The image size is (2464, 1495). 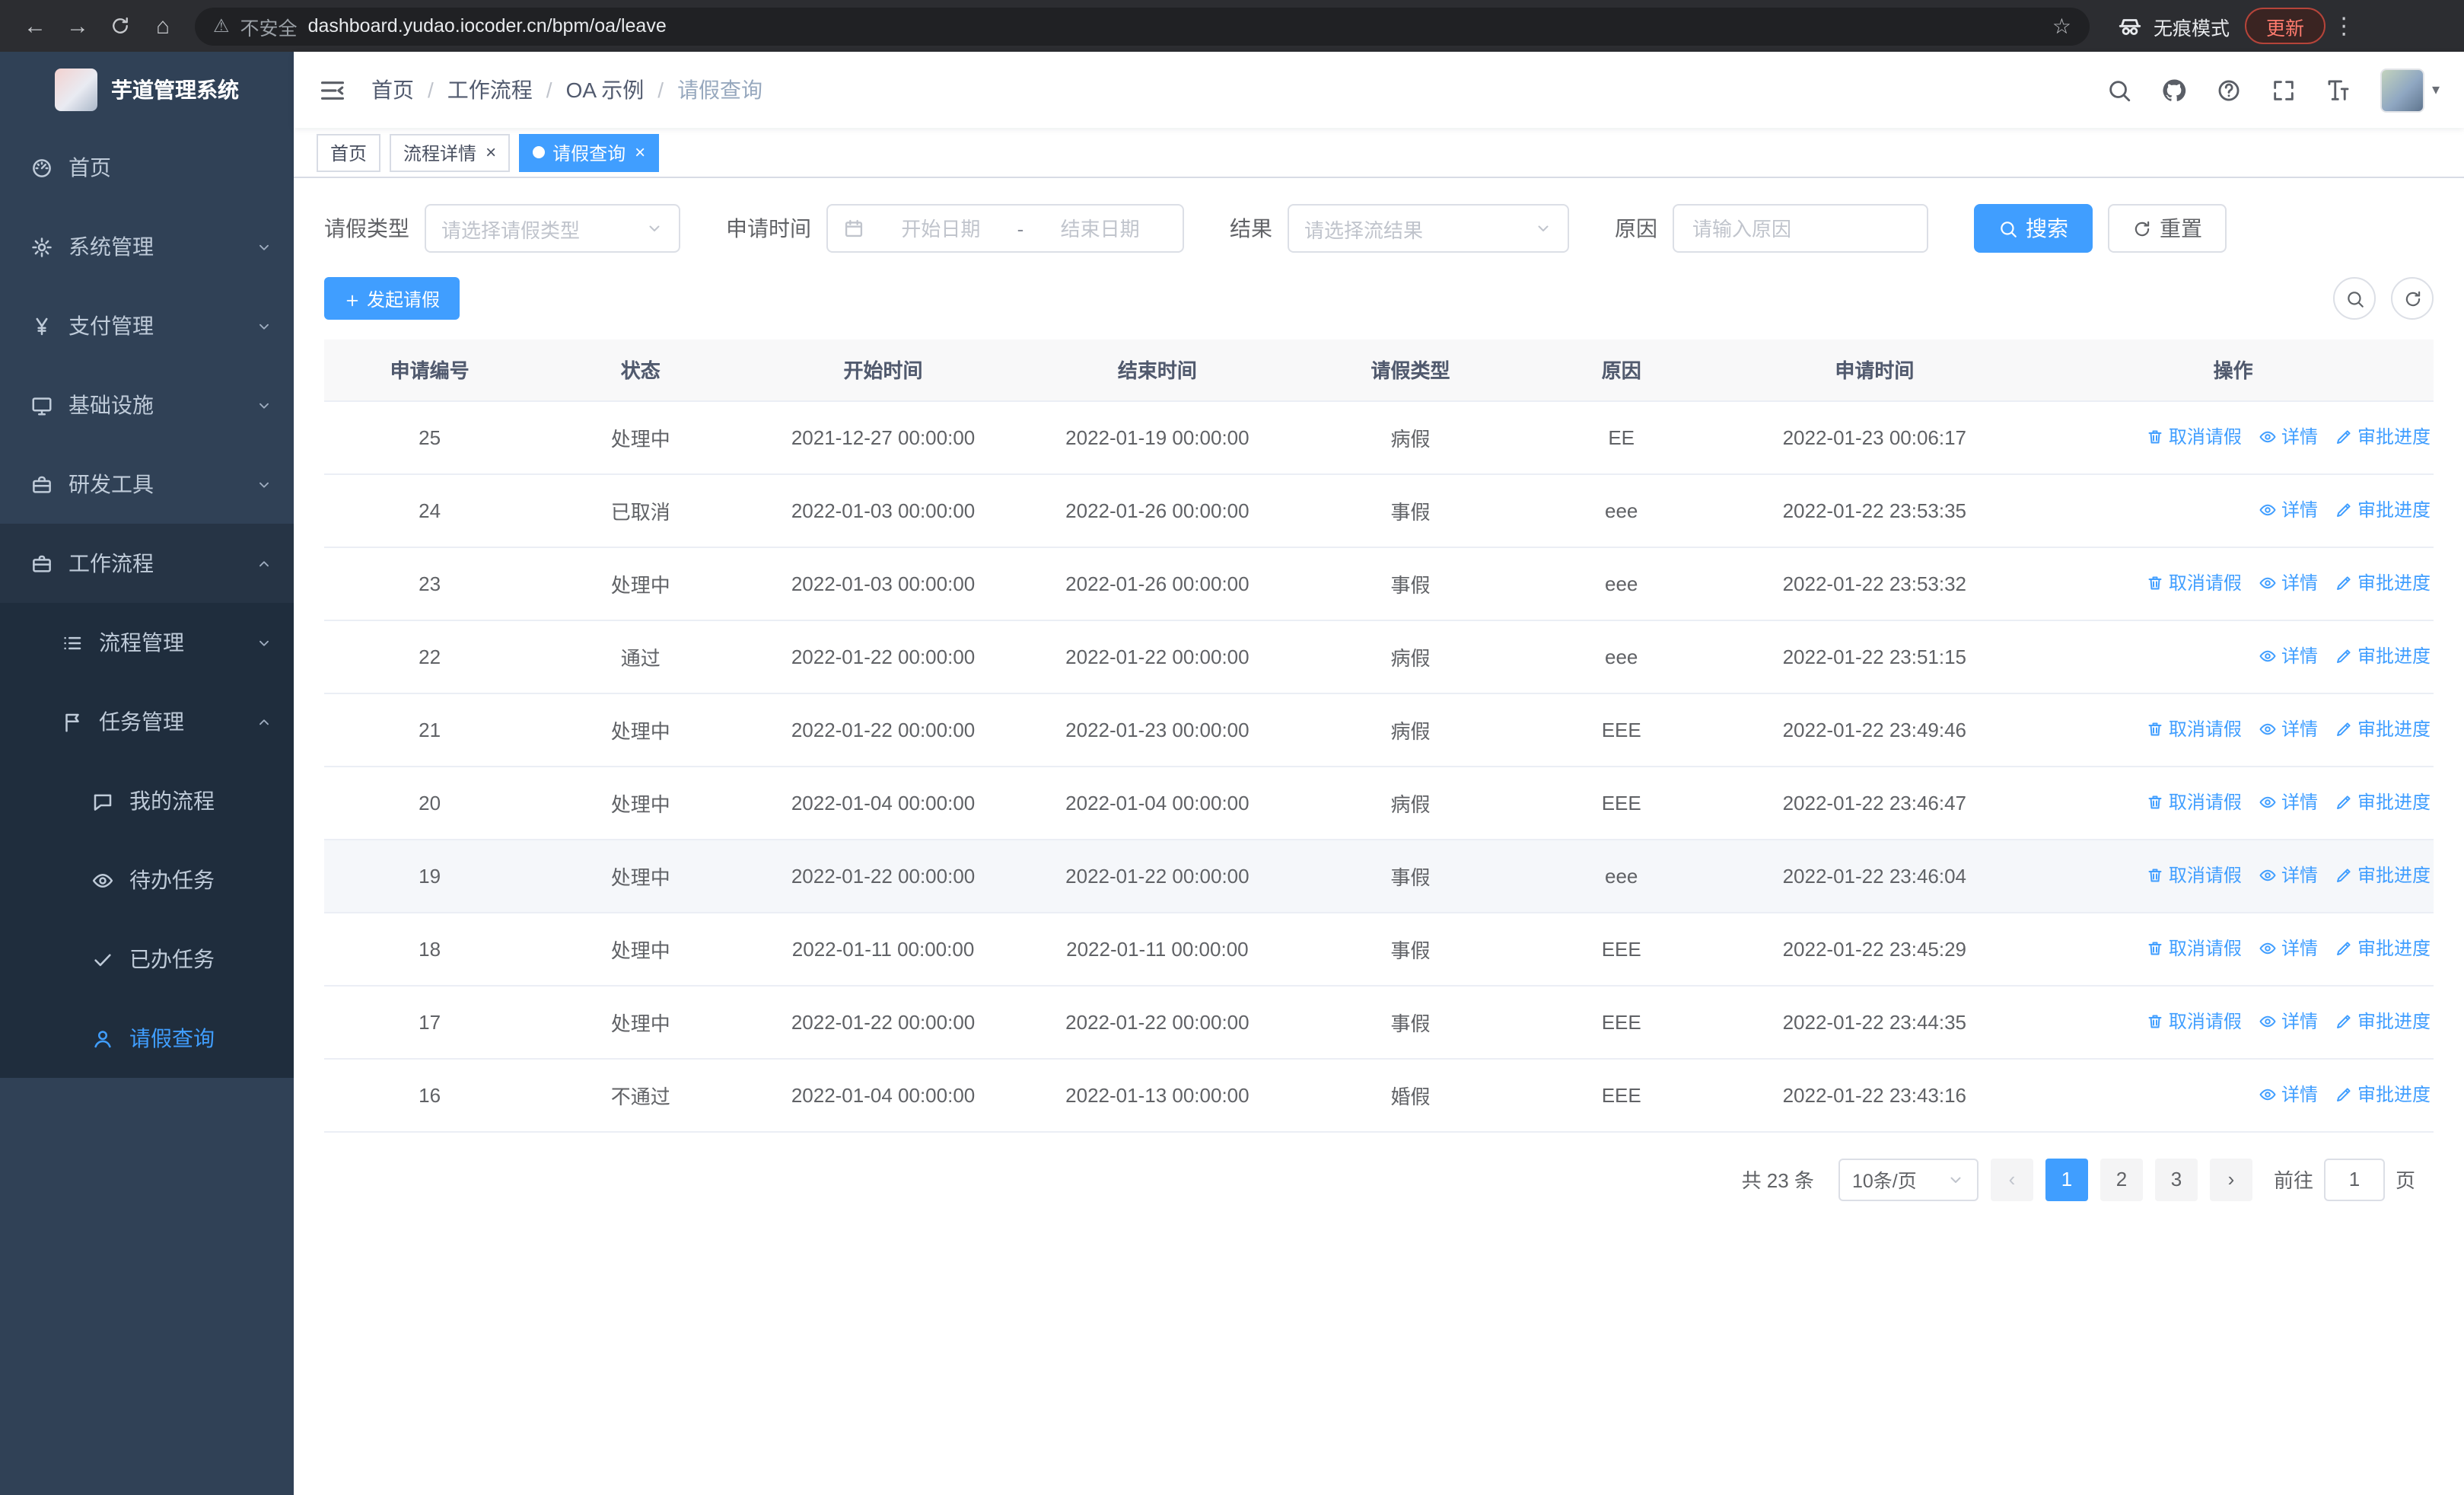 I want to click on sidebar-item-my-process: 我的流程, so click(x=147, y=801).